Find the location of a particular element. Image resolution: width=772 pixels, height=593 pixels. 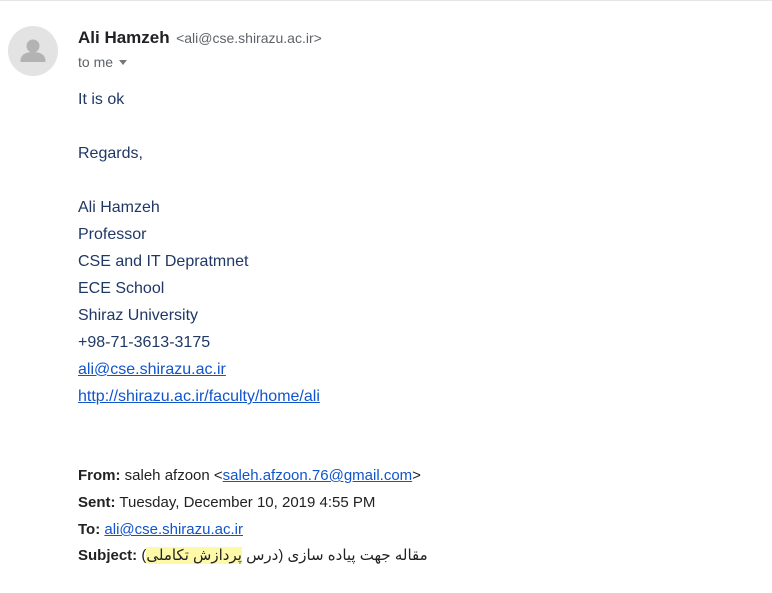

signature-school: ECE School is located at coordinates (121, 288).